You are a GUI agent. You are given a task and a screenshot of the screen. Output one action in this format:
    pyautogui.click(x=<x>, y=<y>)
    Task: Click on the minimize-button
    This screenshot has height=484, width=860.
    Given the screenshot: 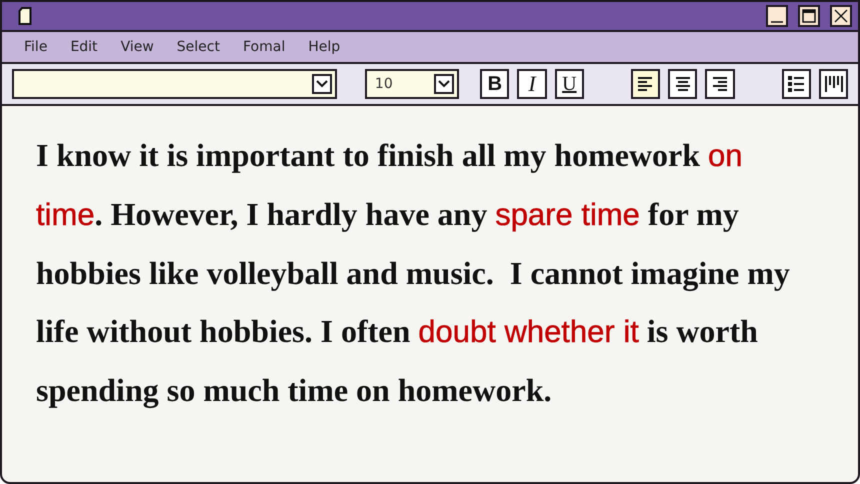 What is the action you would take?
    pyautogui.click(x=777, y=16)
    